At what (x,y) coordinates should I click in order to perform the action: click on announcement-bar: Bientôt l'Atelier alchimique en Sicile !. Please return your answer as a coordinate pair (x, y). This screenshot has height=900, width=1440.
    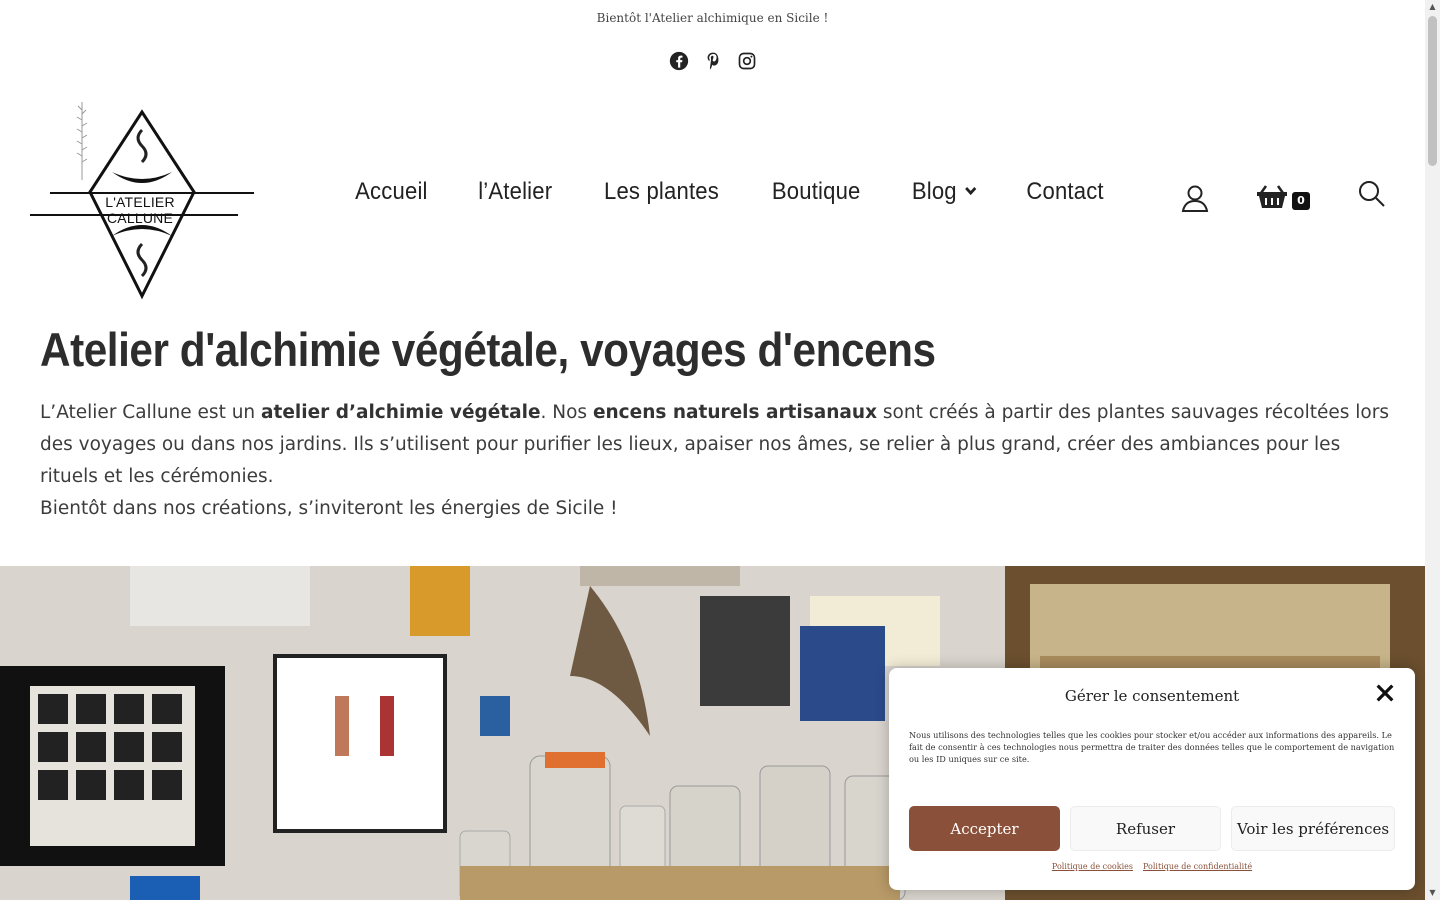
    Looking at the image, I should click on (712, 18).